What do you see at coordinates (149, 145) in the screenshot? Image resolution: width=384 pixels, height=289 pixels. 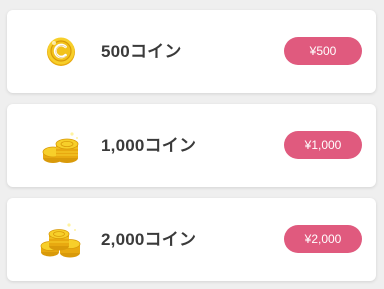 I see `product-name: 1,000コイン` at bounding box center [149, 145].